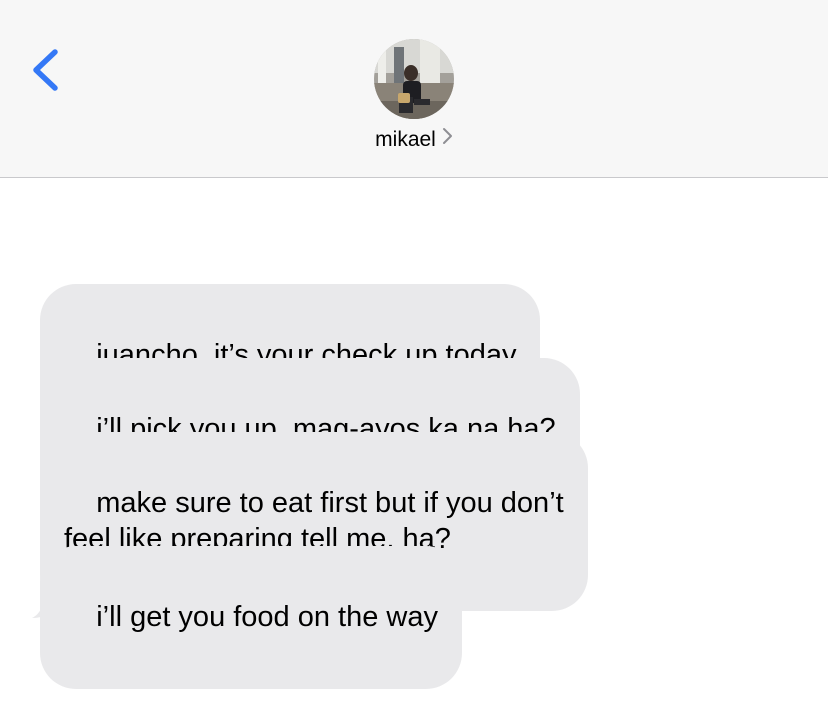 This screenshot has height=714, width=828. I want to click on contact-name-button: mikael, so click(414, 140).